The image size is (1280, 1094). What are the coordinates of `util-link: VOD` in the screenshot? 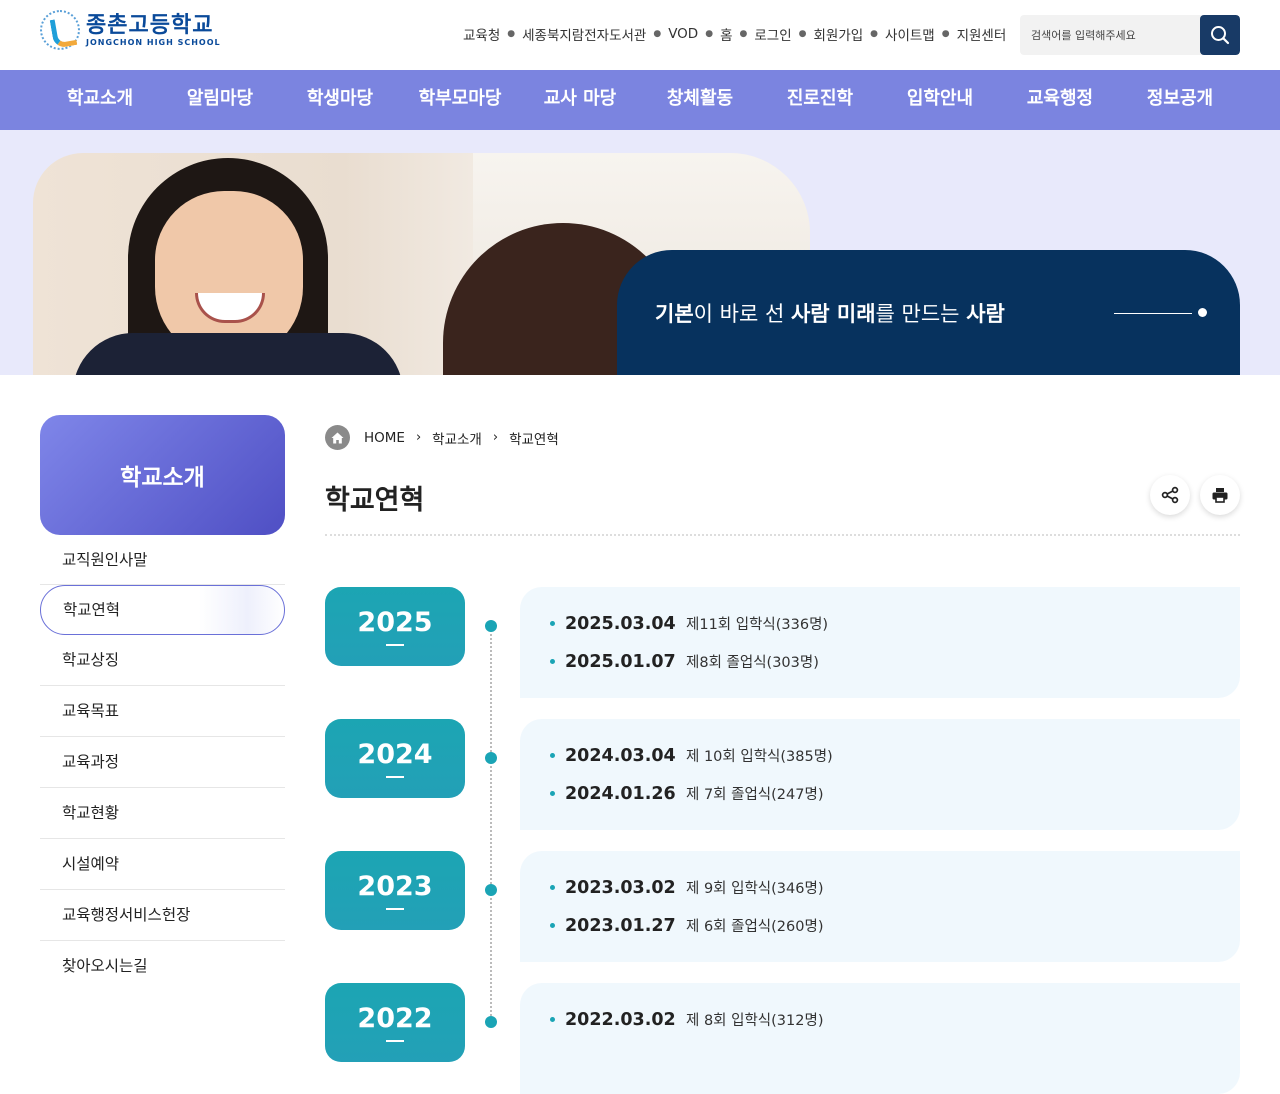 It's located at (683, 34).